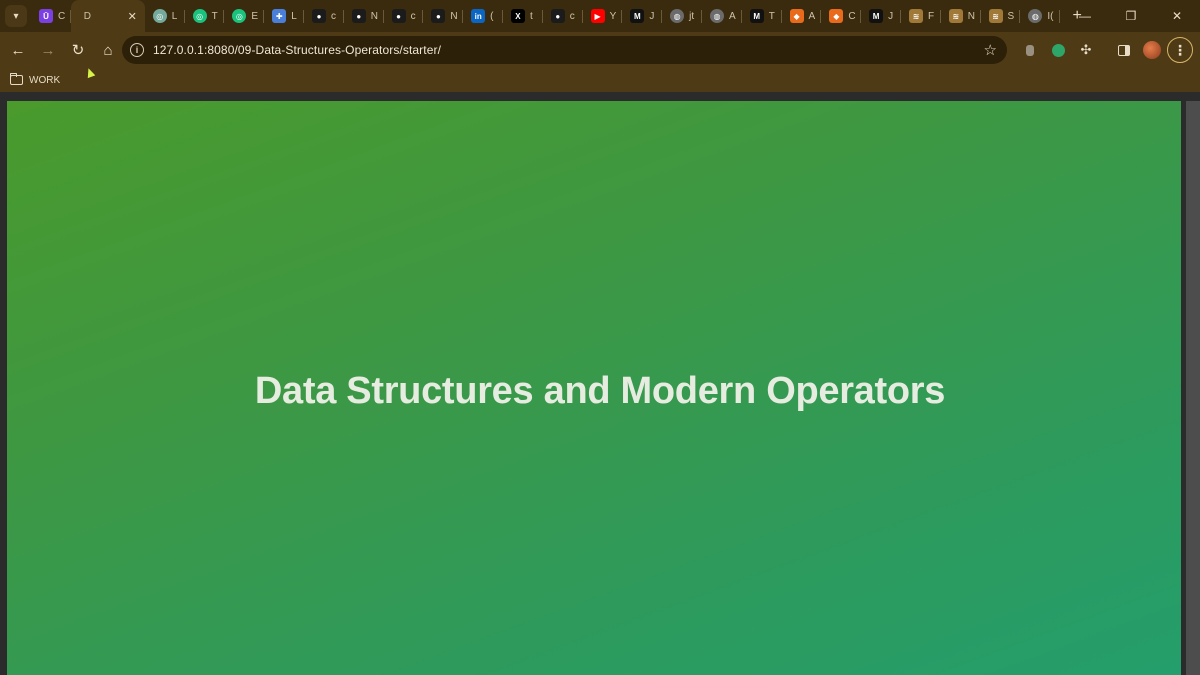 This screenshot has height=675, width=1200. What do you see at coordinates (492, 16) in the screenshot?
I see `tab-title: (` at bounding box center [492, 16].